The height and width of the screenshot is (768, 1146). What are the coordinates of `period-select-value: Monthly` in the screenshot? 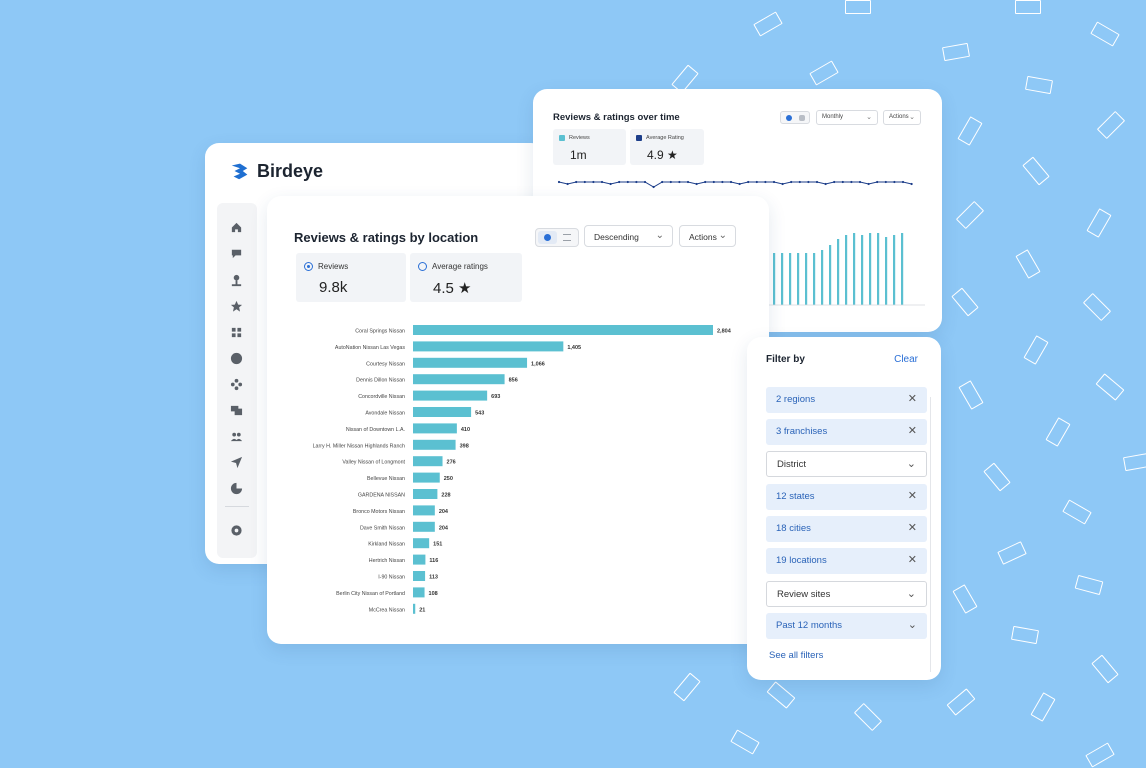 It's located at (833, 117).